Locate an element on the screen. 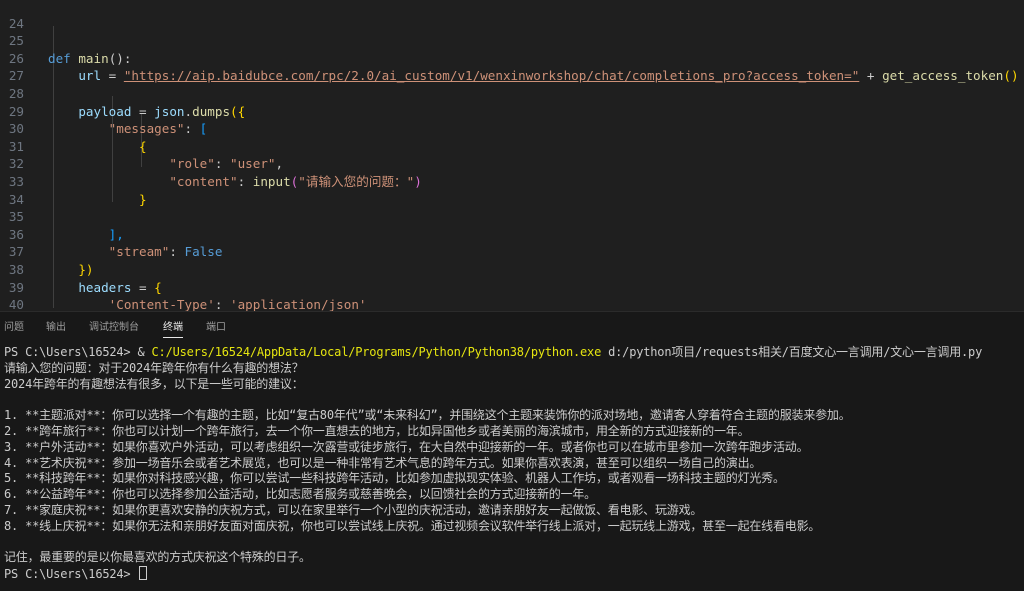 This screenshot has width=1024, height=591. tab-ports: 端口 is located at coordinates (216, 329).